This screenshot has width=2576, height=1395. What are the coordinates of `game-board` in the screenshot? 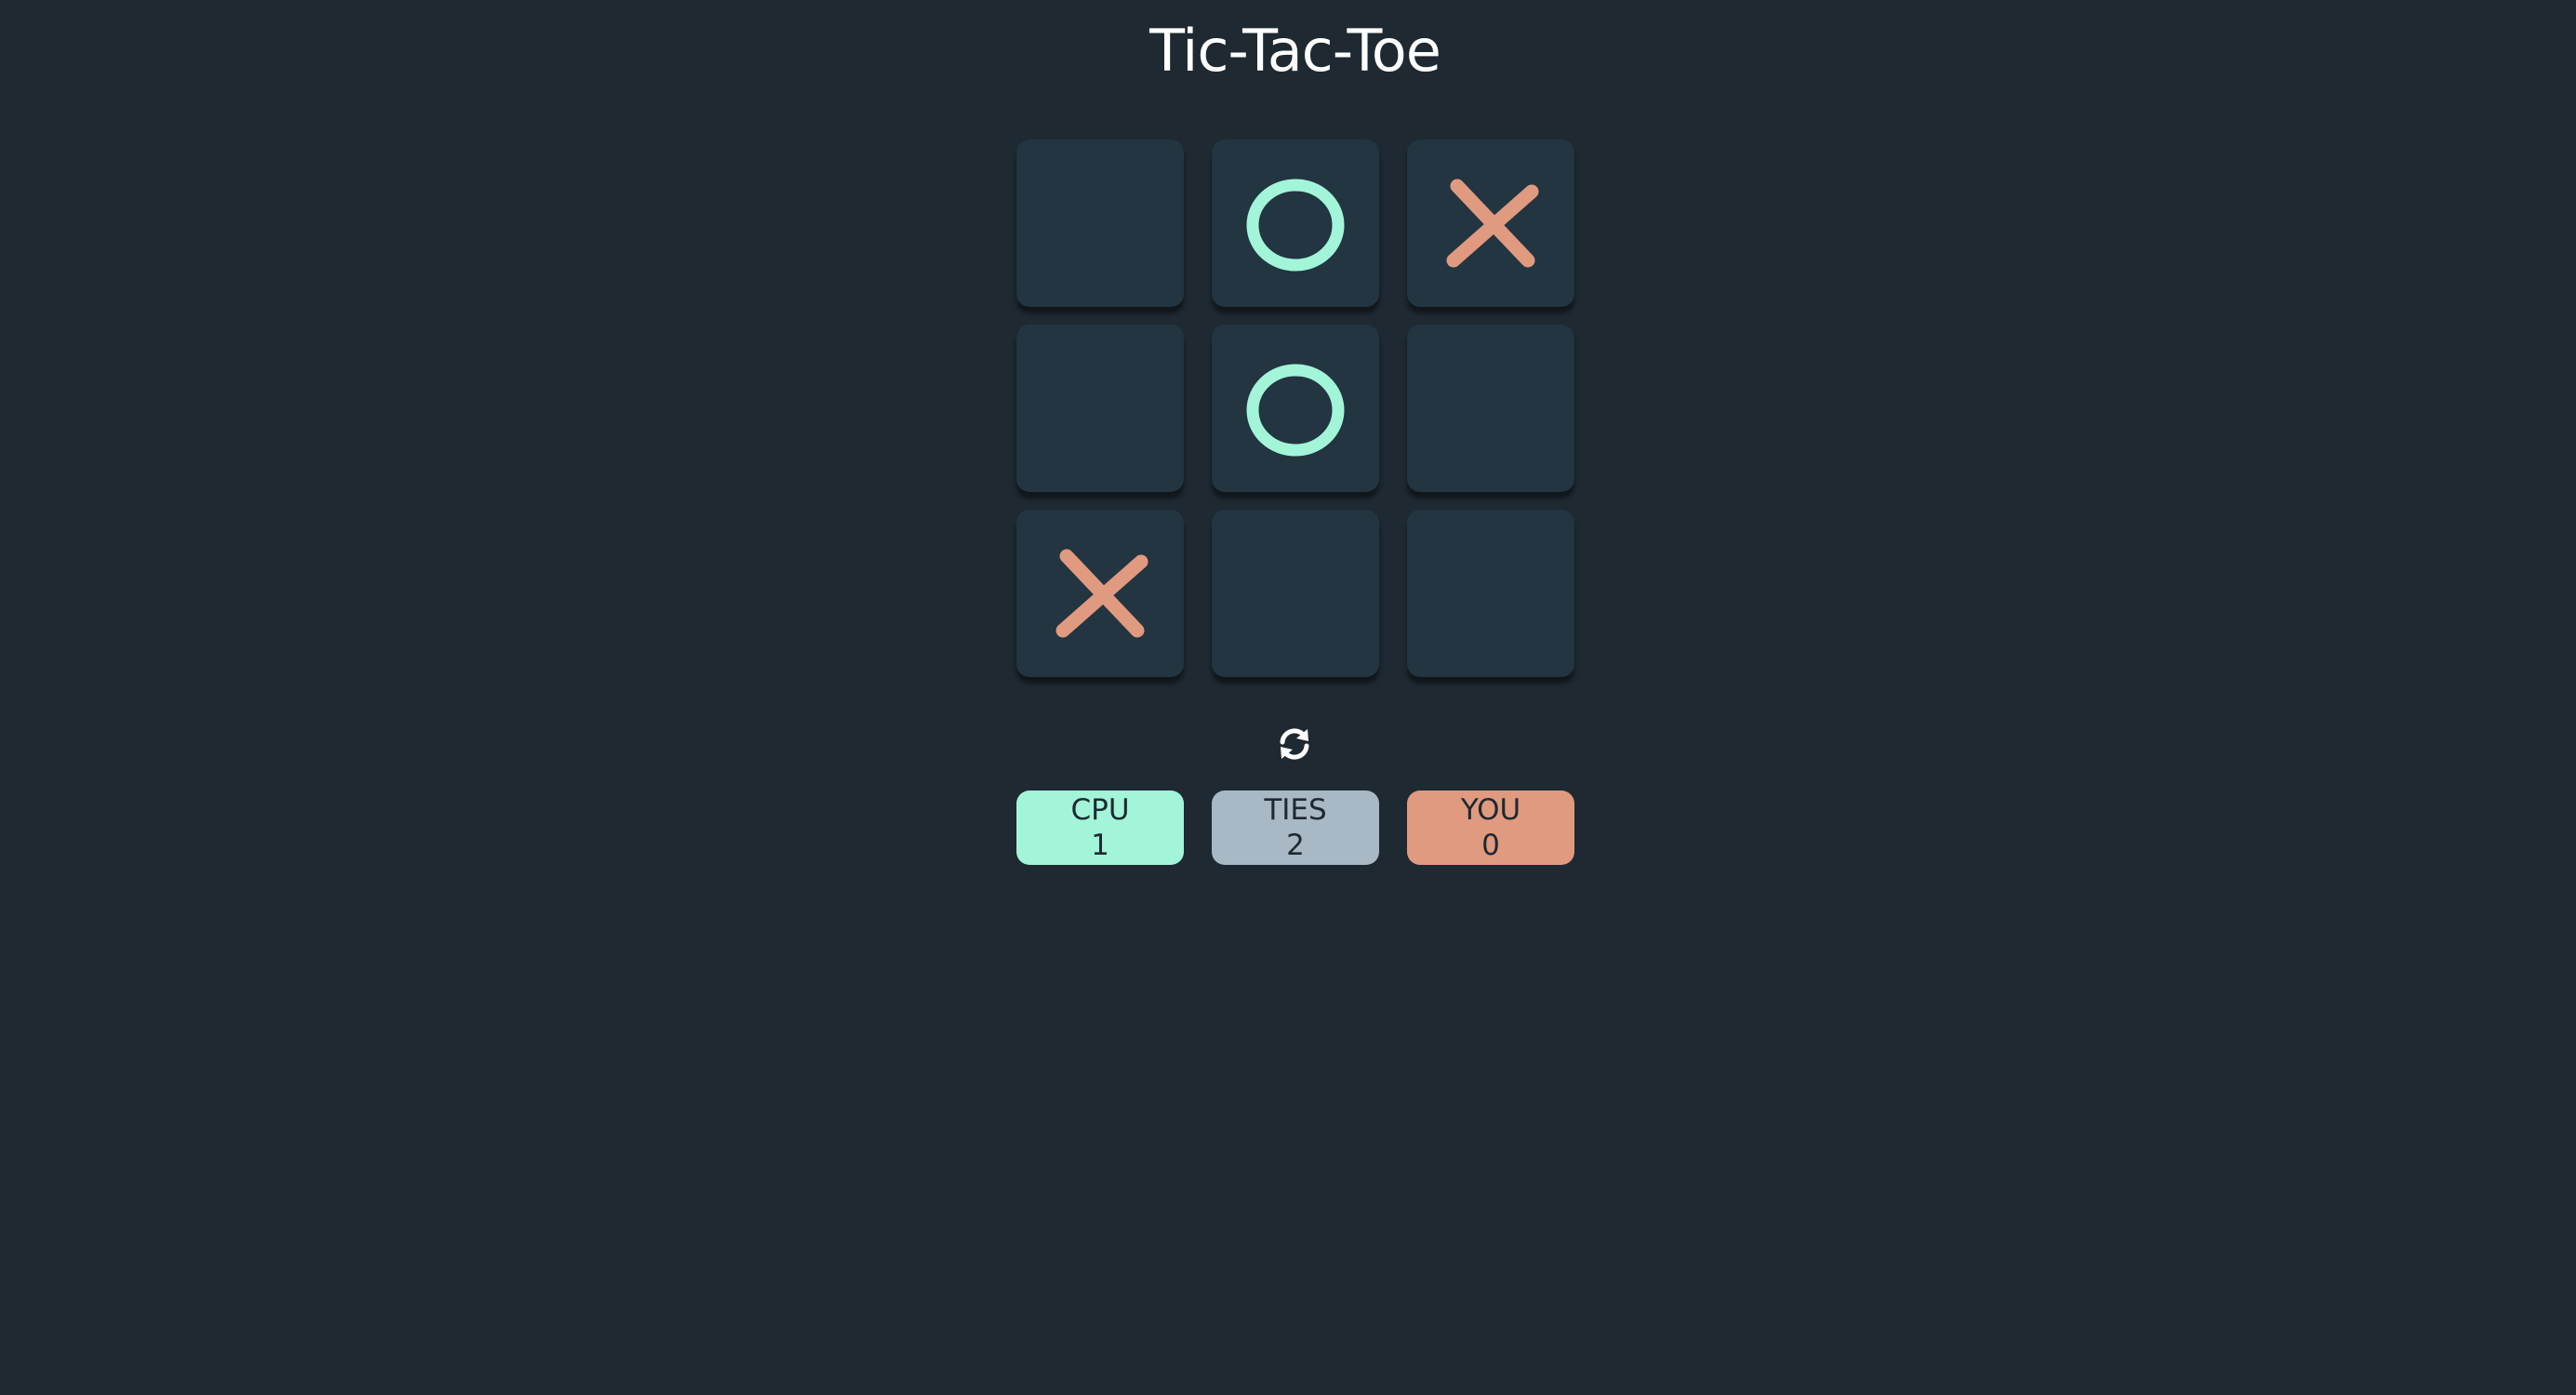 It's located at (1296, 408).